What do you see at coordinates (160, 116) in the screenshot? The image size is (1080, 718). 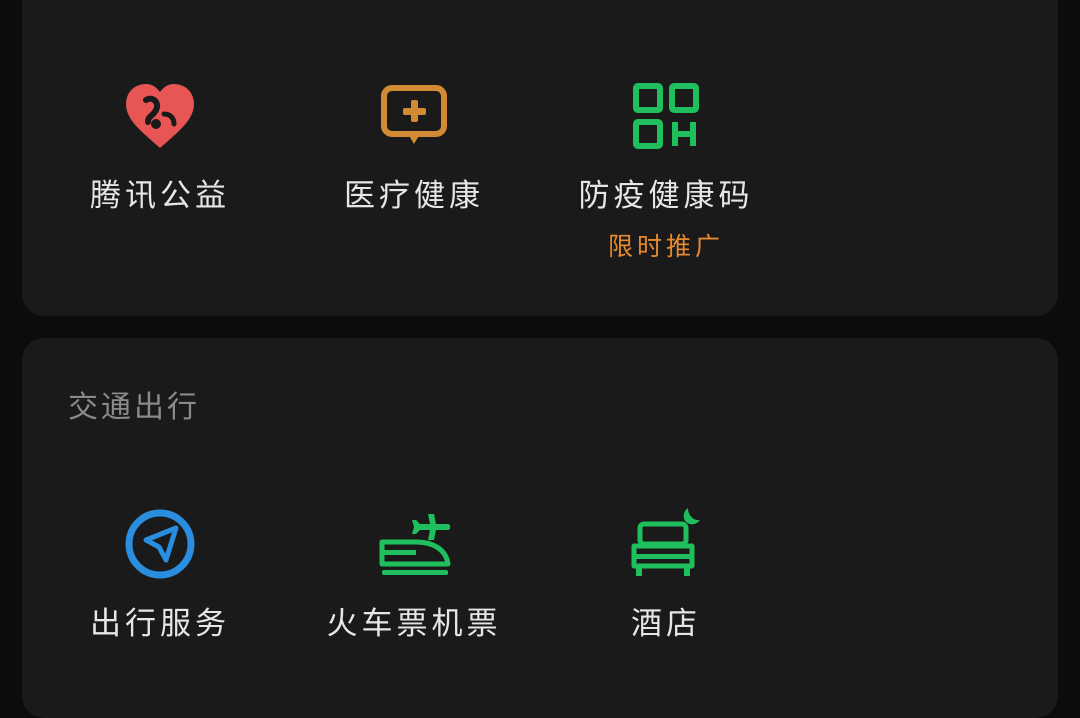 I see `heart-charity-icon` at bounding box center [160, 116].